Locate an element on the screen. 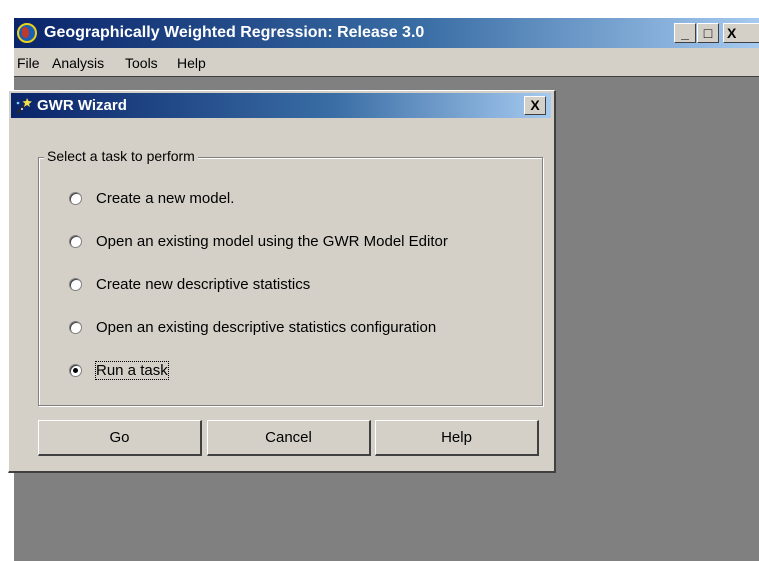 This screenshot has height=561, width=759. close-button: X is located at coordinates (741, 33).